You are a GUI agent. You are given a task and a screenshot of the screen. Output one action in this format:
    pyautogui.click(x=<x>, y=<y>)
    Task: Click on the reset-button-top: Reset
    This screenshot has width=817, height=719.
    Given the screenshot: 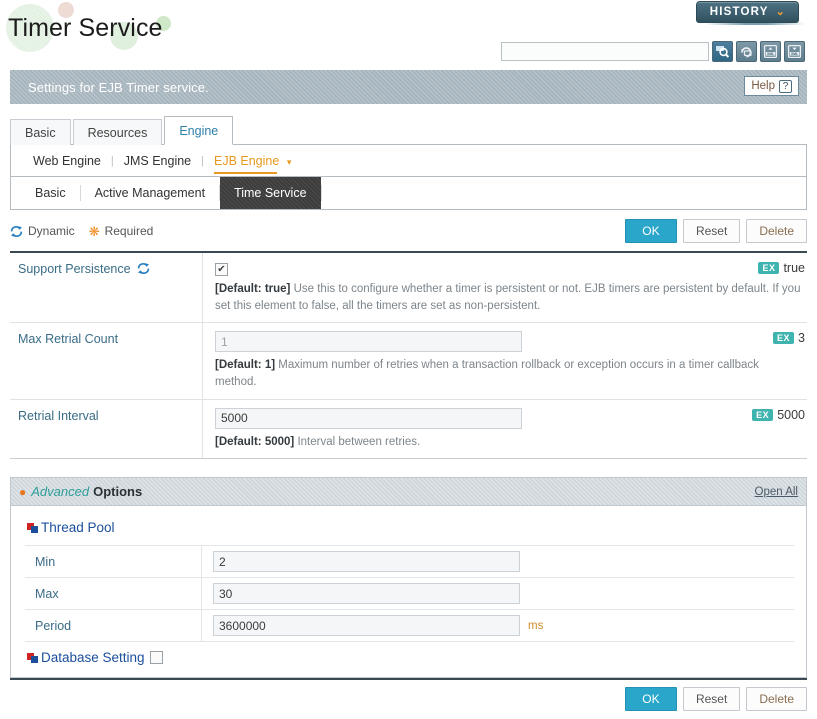 What is the action you would take?
    pyautogui.click(x=711, y=231)
    